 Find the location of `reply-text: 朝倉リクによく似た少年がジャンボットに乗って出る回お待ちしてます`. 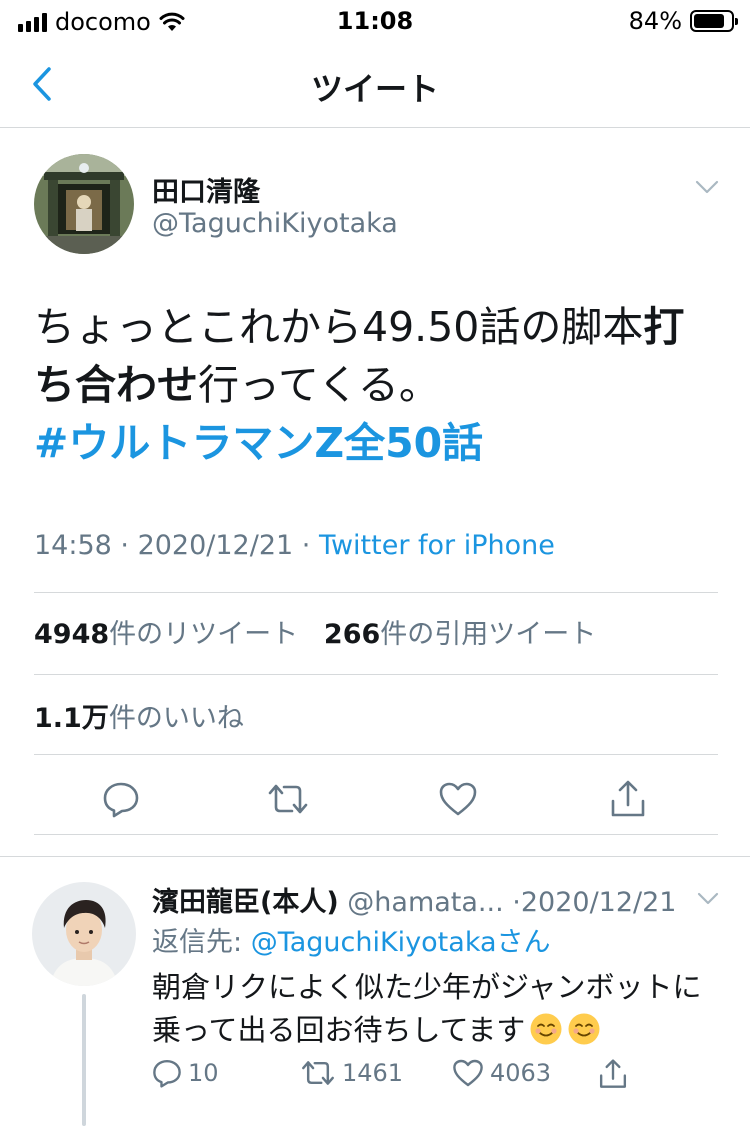

reply-text: 朝倉リクによく似た少年がジャンボットに乗って出る回お待ちしてます is located at coordinates (437, 1009).